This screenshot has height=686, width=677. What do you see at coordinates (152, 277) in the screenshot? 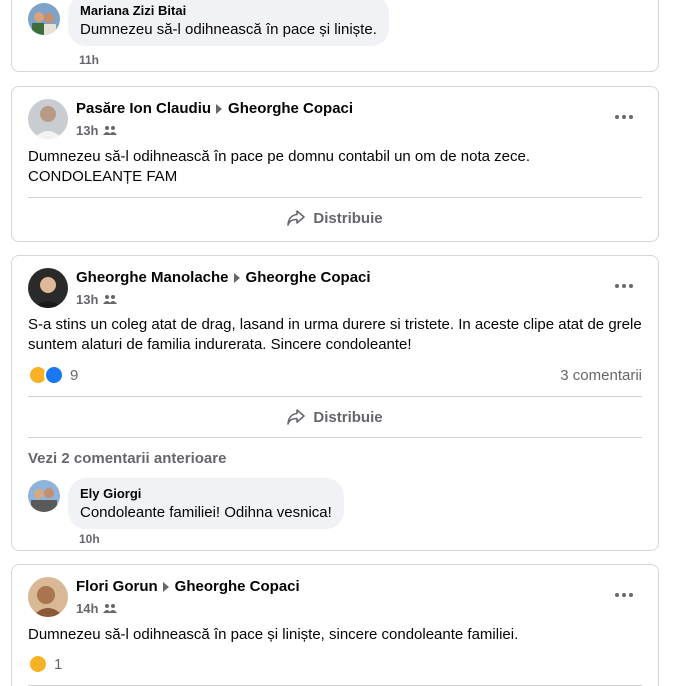
I see `post-author: Gheorghe Manolache` at bounding box center [152, 277].